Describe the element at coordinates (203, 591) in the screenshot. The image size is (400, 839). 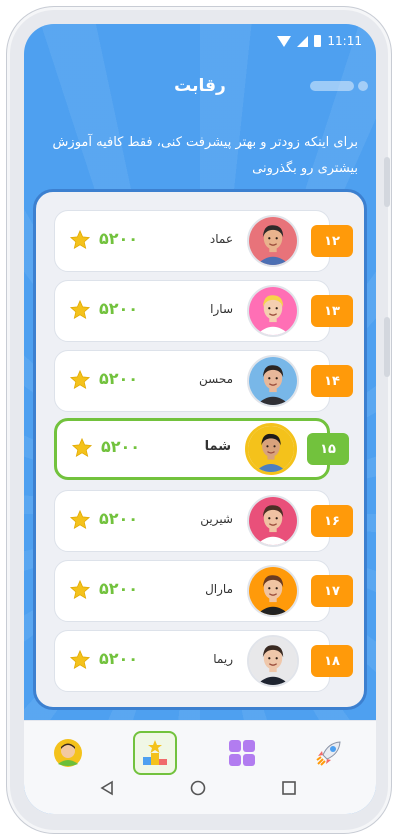
I see `leaderboard-row: ۱۷ مارال ۵۲۰۰` at that location.